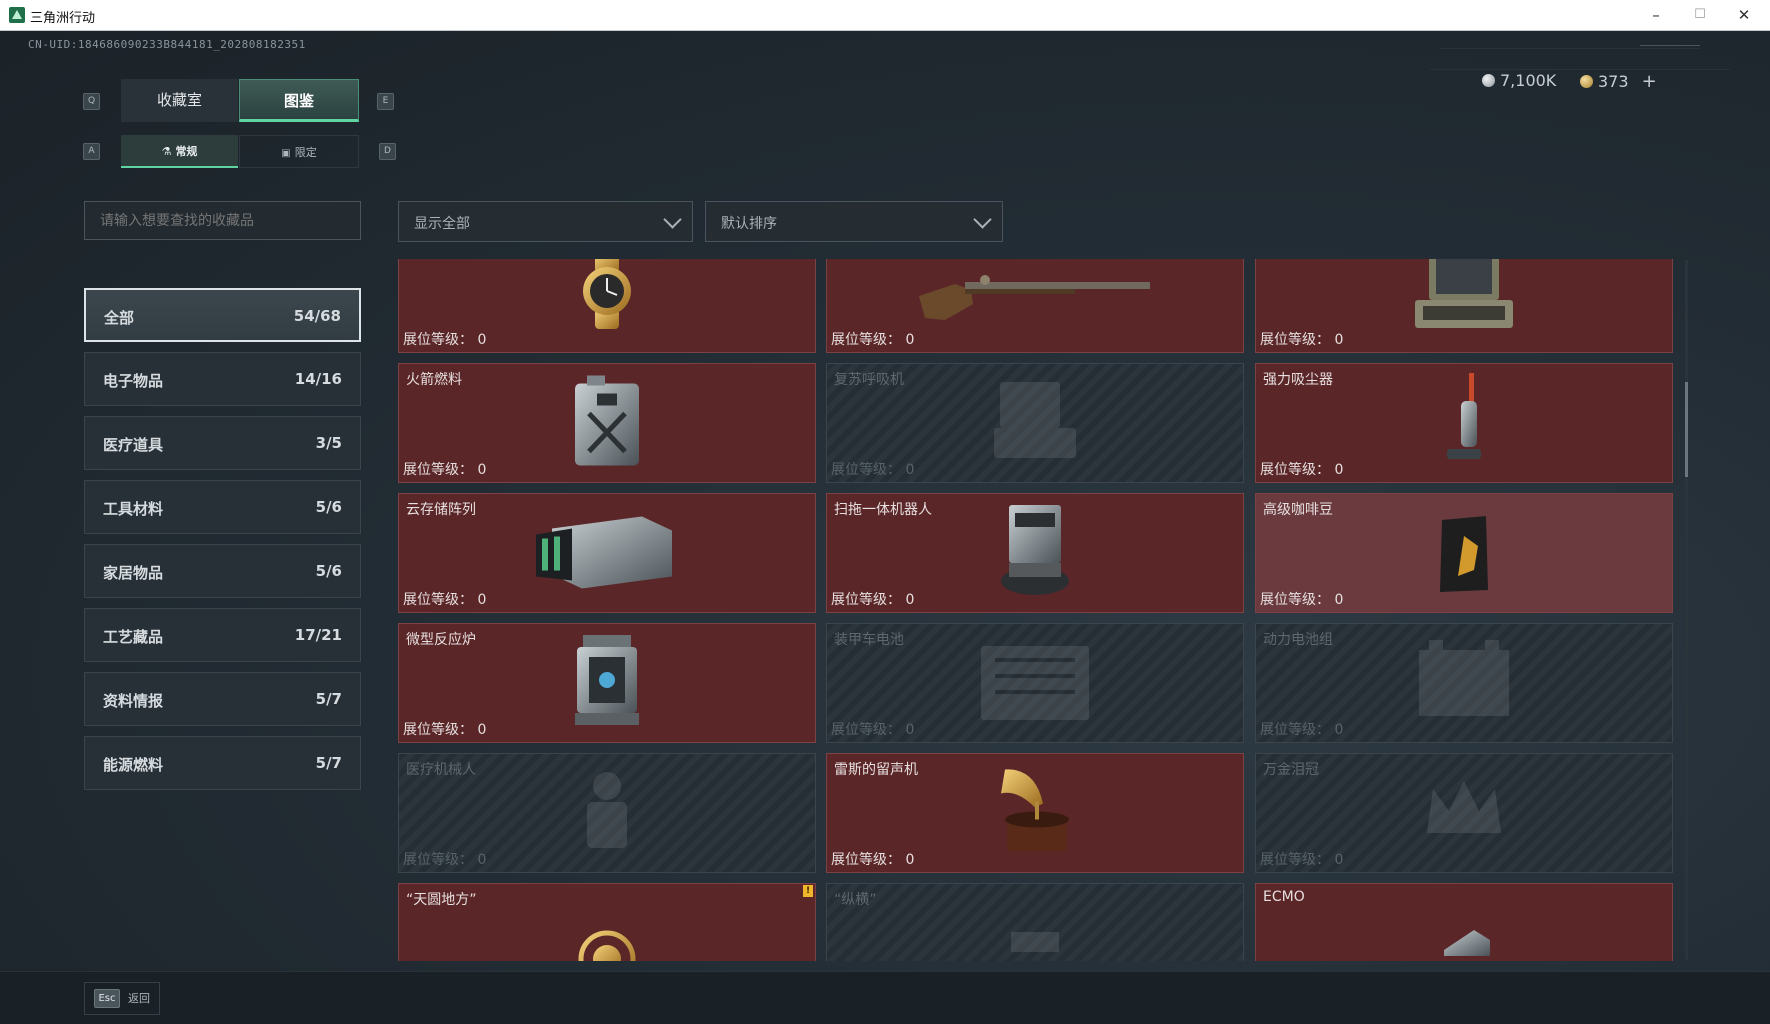 The height and width of the screenshot is (1024, 1770). Describe the element at coordinates (1035, 922) in the screenshot. I see `collection-card: “纵横”展位等级： 0` at that location.